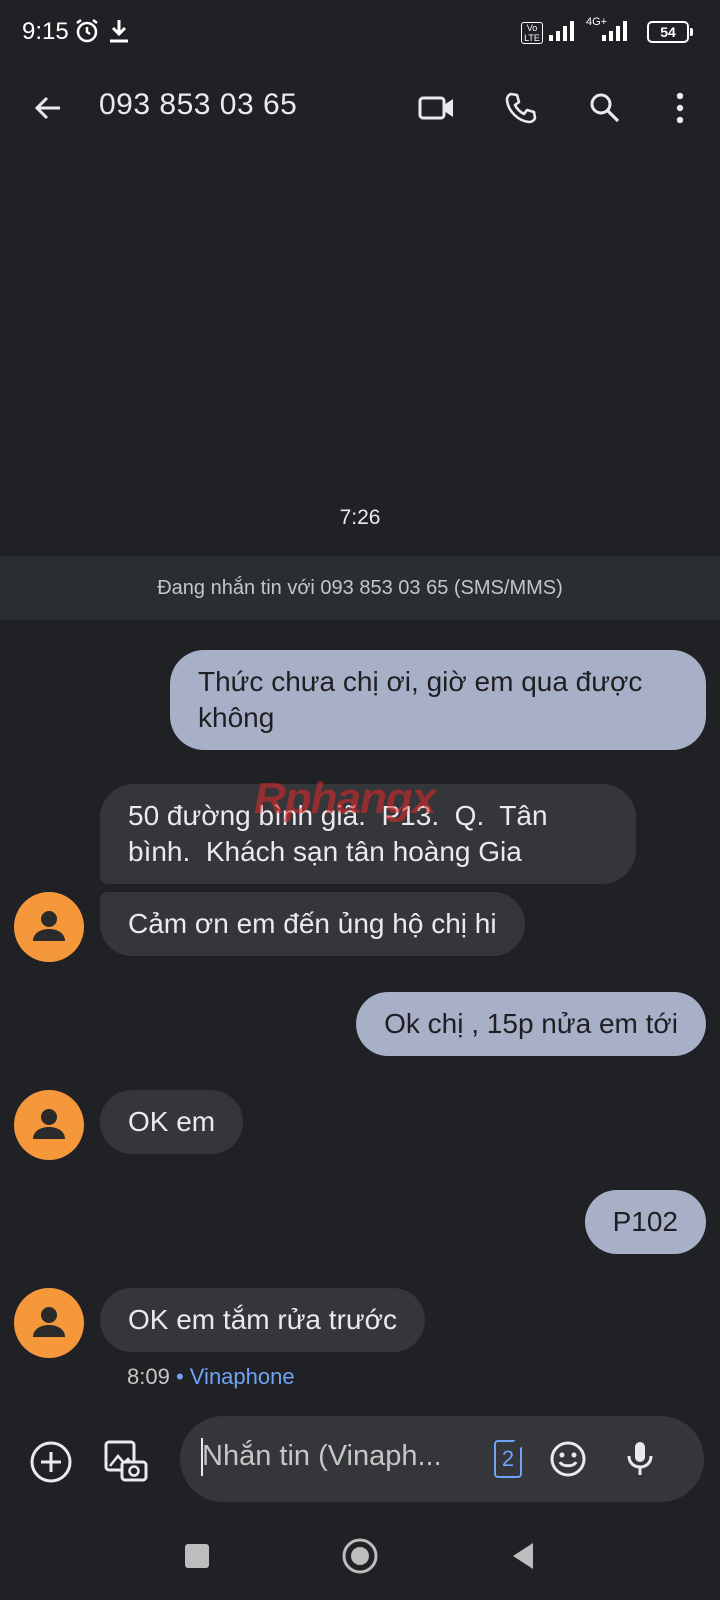 The image size is (720, 1600). What do you see at coordinates (438, 700) in the screenshot?
I see `message-bubble-outgoing: Thức chưa chị ơi, giờ em qua được không` at bounding box center [438, 700].